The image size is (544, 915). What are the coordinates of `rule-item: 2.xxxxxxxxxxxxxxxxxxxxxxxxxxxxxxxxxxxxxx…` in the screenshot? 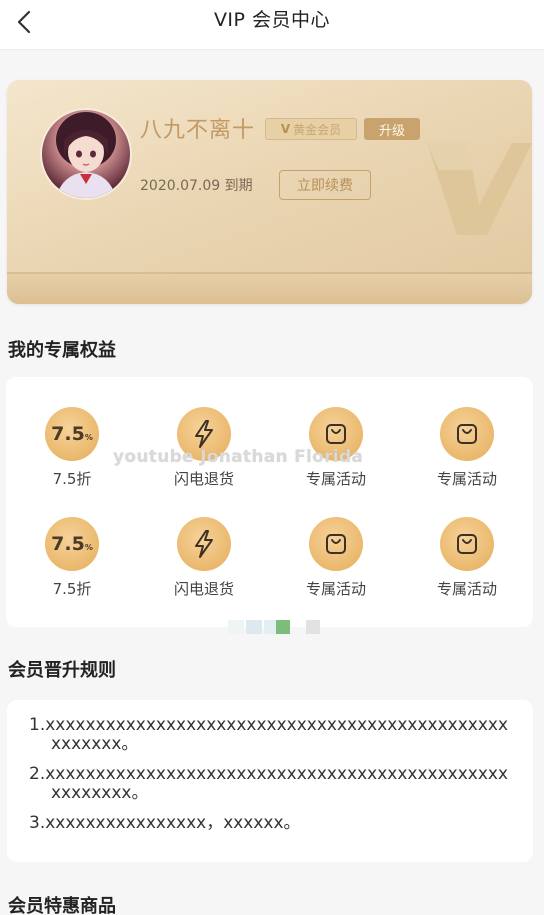 It's located at (269, 783).